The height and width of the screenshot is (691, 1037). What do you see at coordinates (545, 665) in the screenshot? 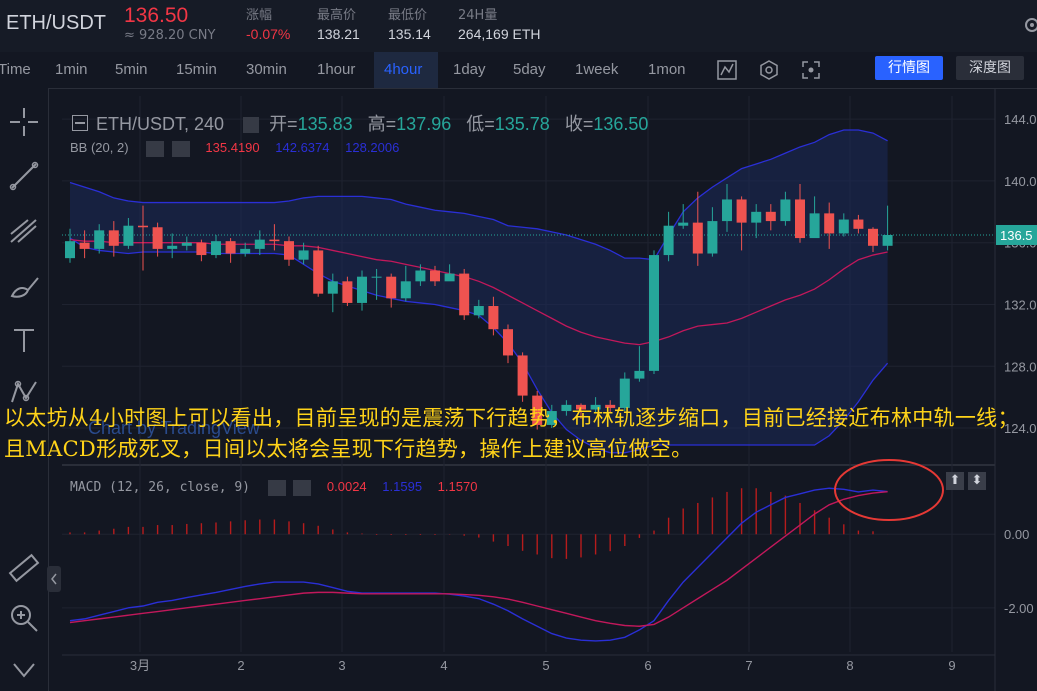
I see `x-tick-label: 5` at bounding box center [545, 665].